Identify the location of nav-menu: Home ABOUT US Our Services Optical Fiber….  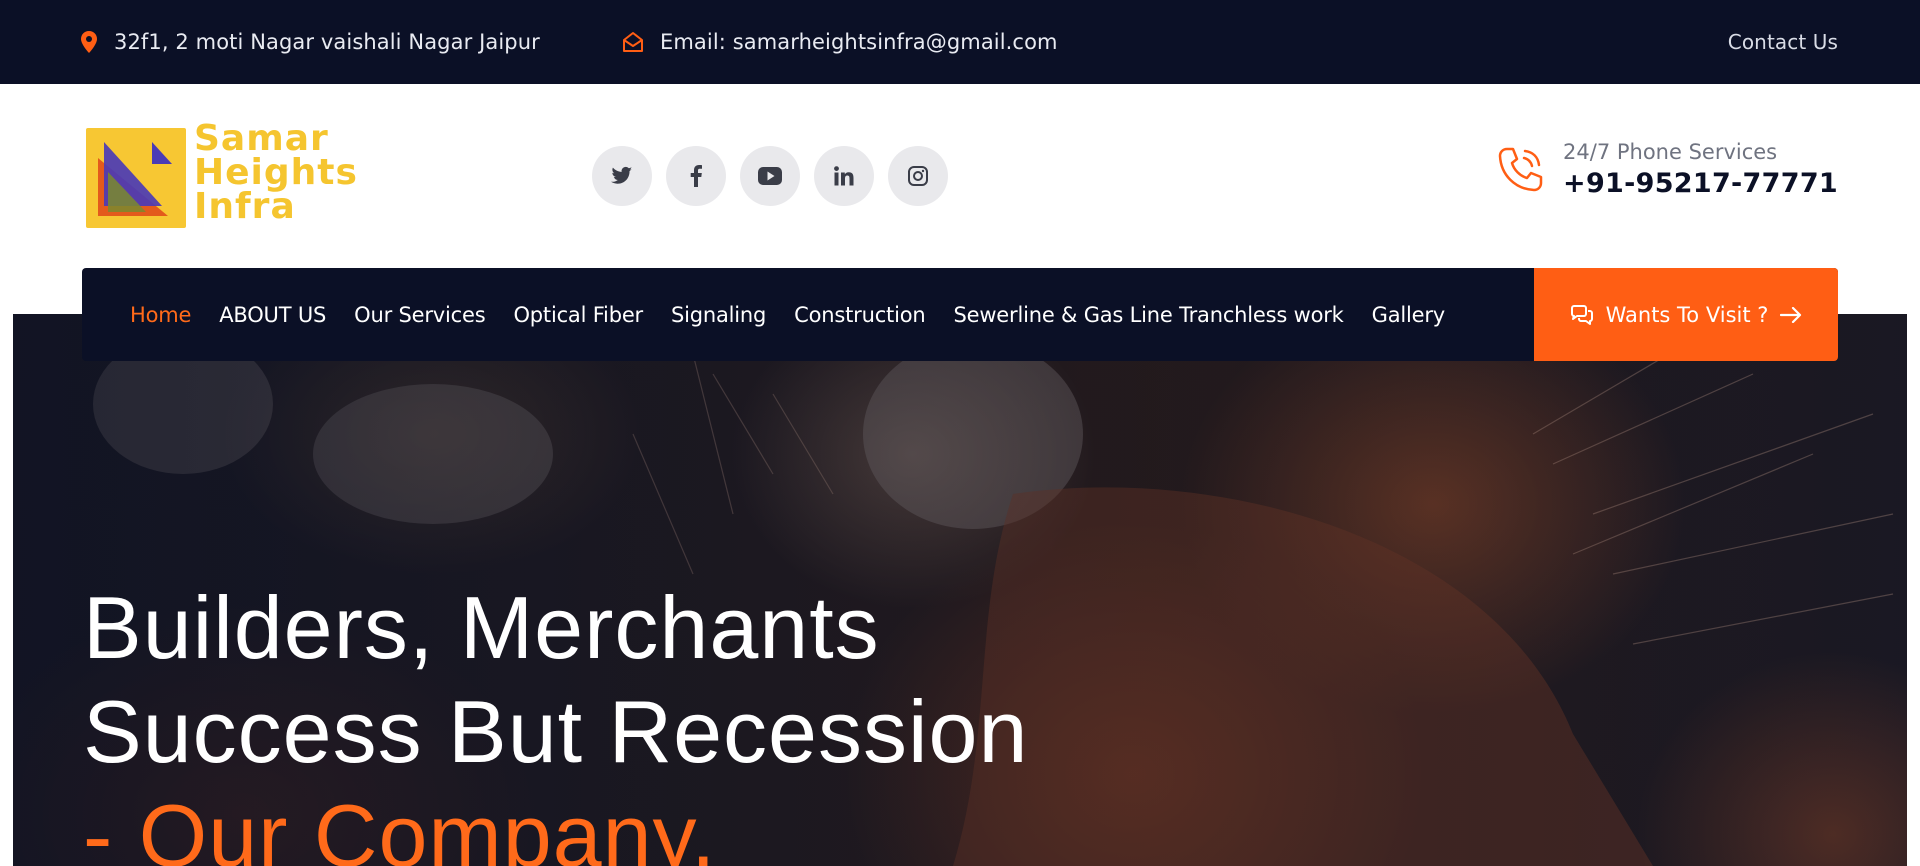
(777, 315).